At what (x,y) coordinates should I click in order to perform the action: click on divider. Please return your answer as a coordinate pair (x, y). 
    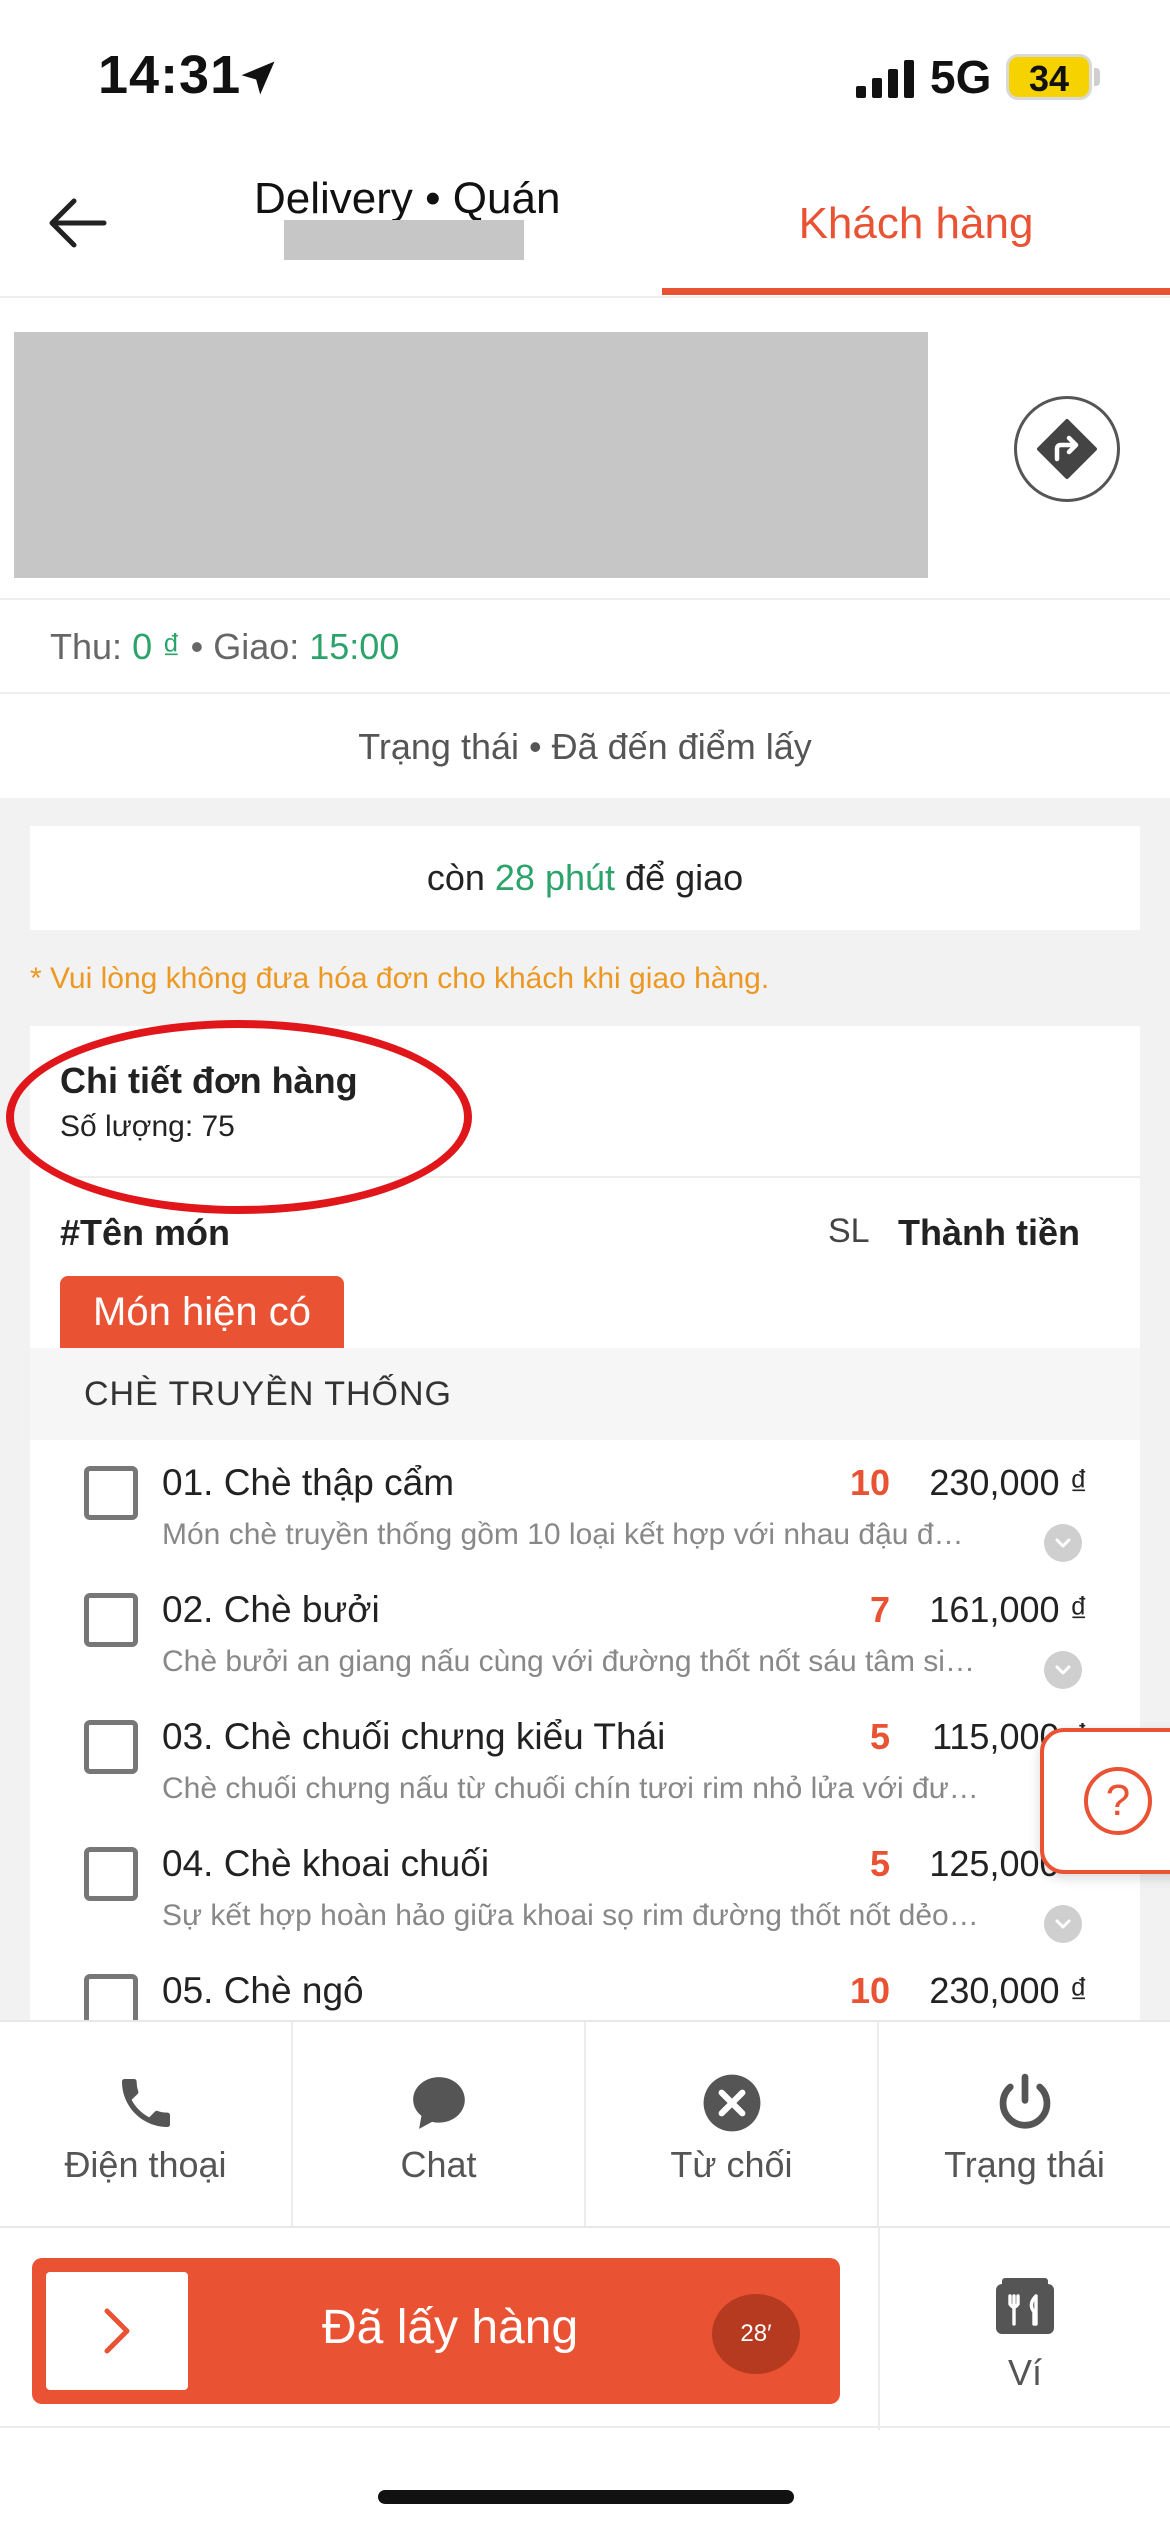
    Looking at the image, I should click on (600, 1177).